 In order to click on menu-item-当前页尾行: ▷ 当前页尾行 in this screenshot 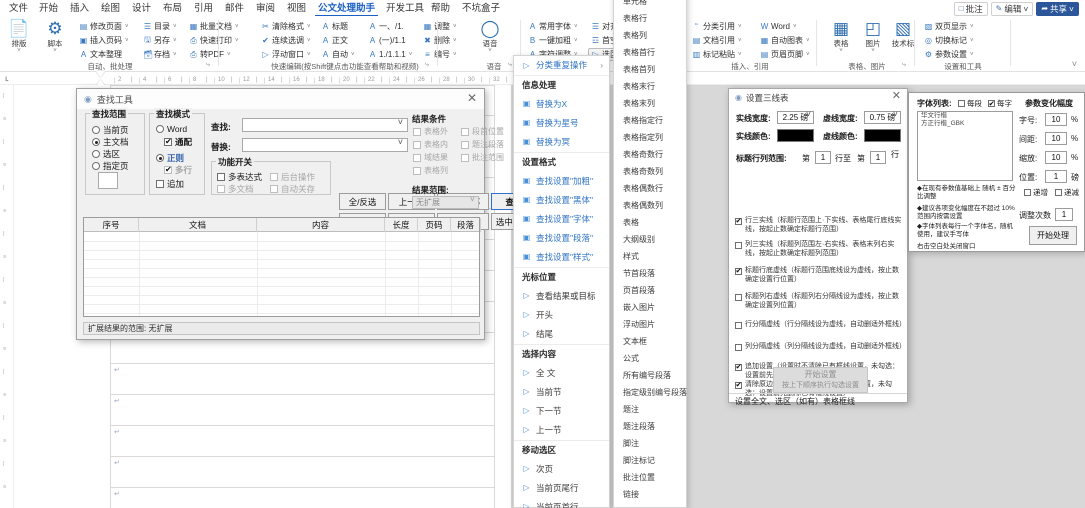, I will do `click(561, 487)`.